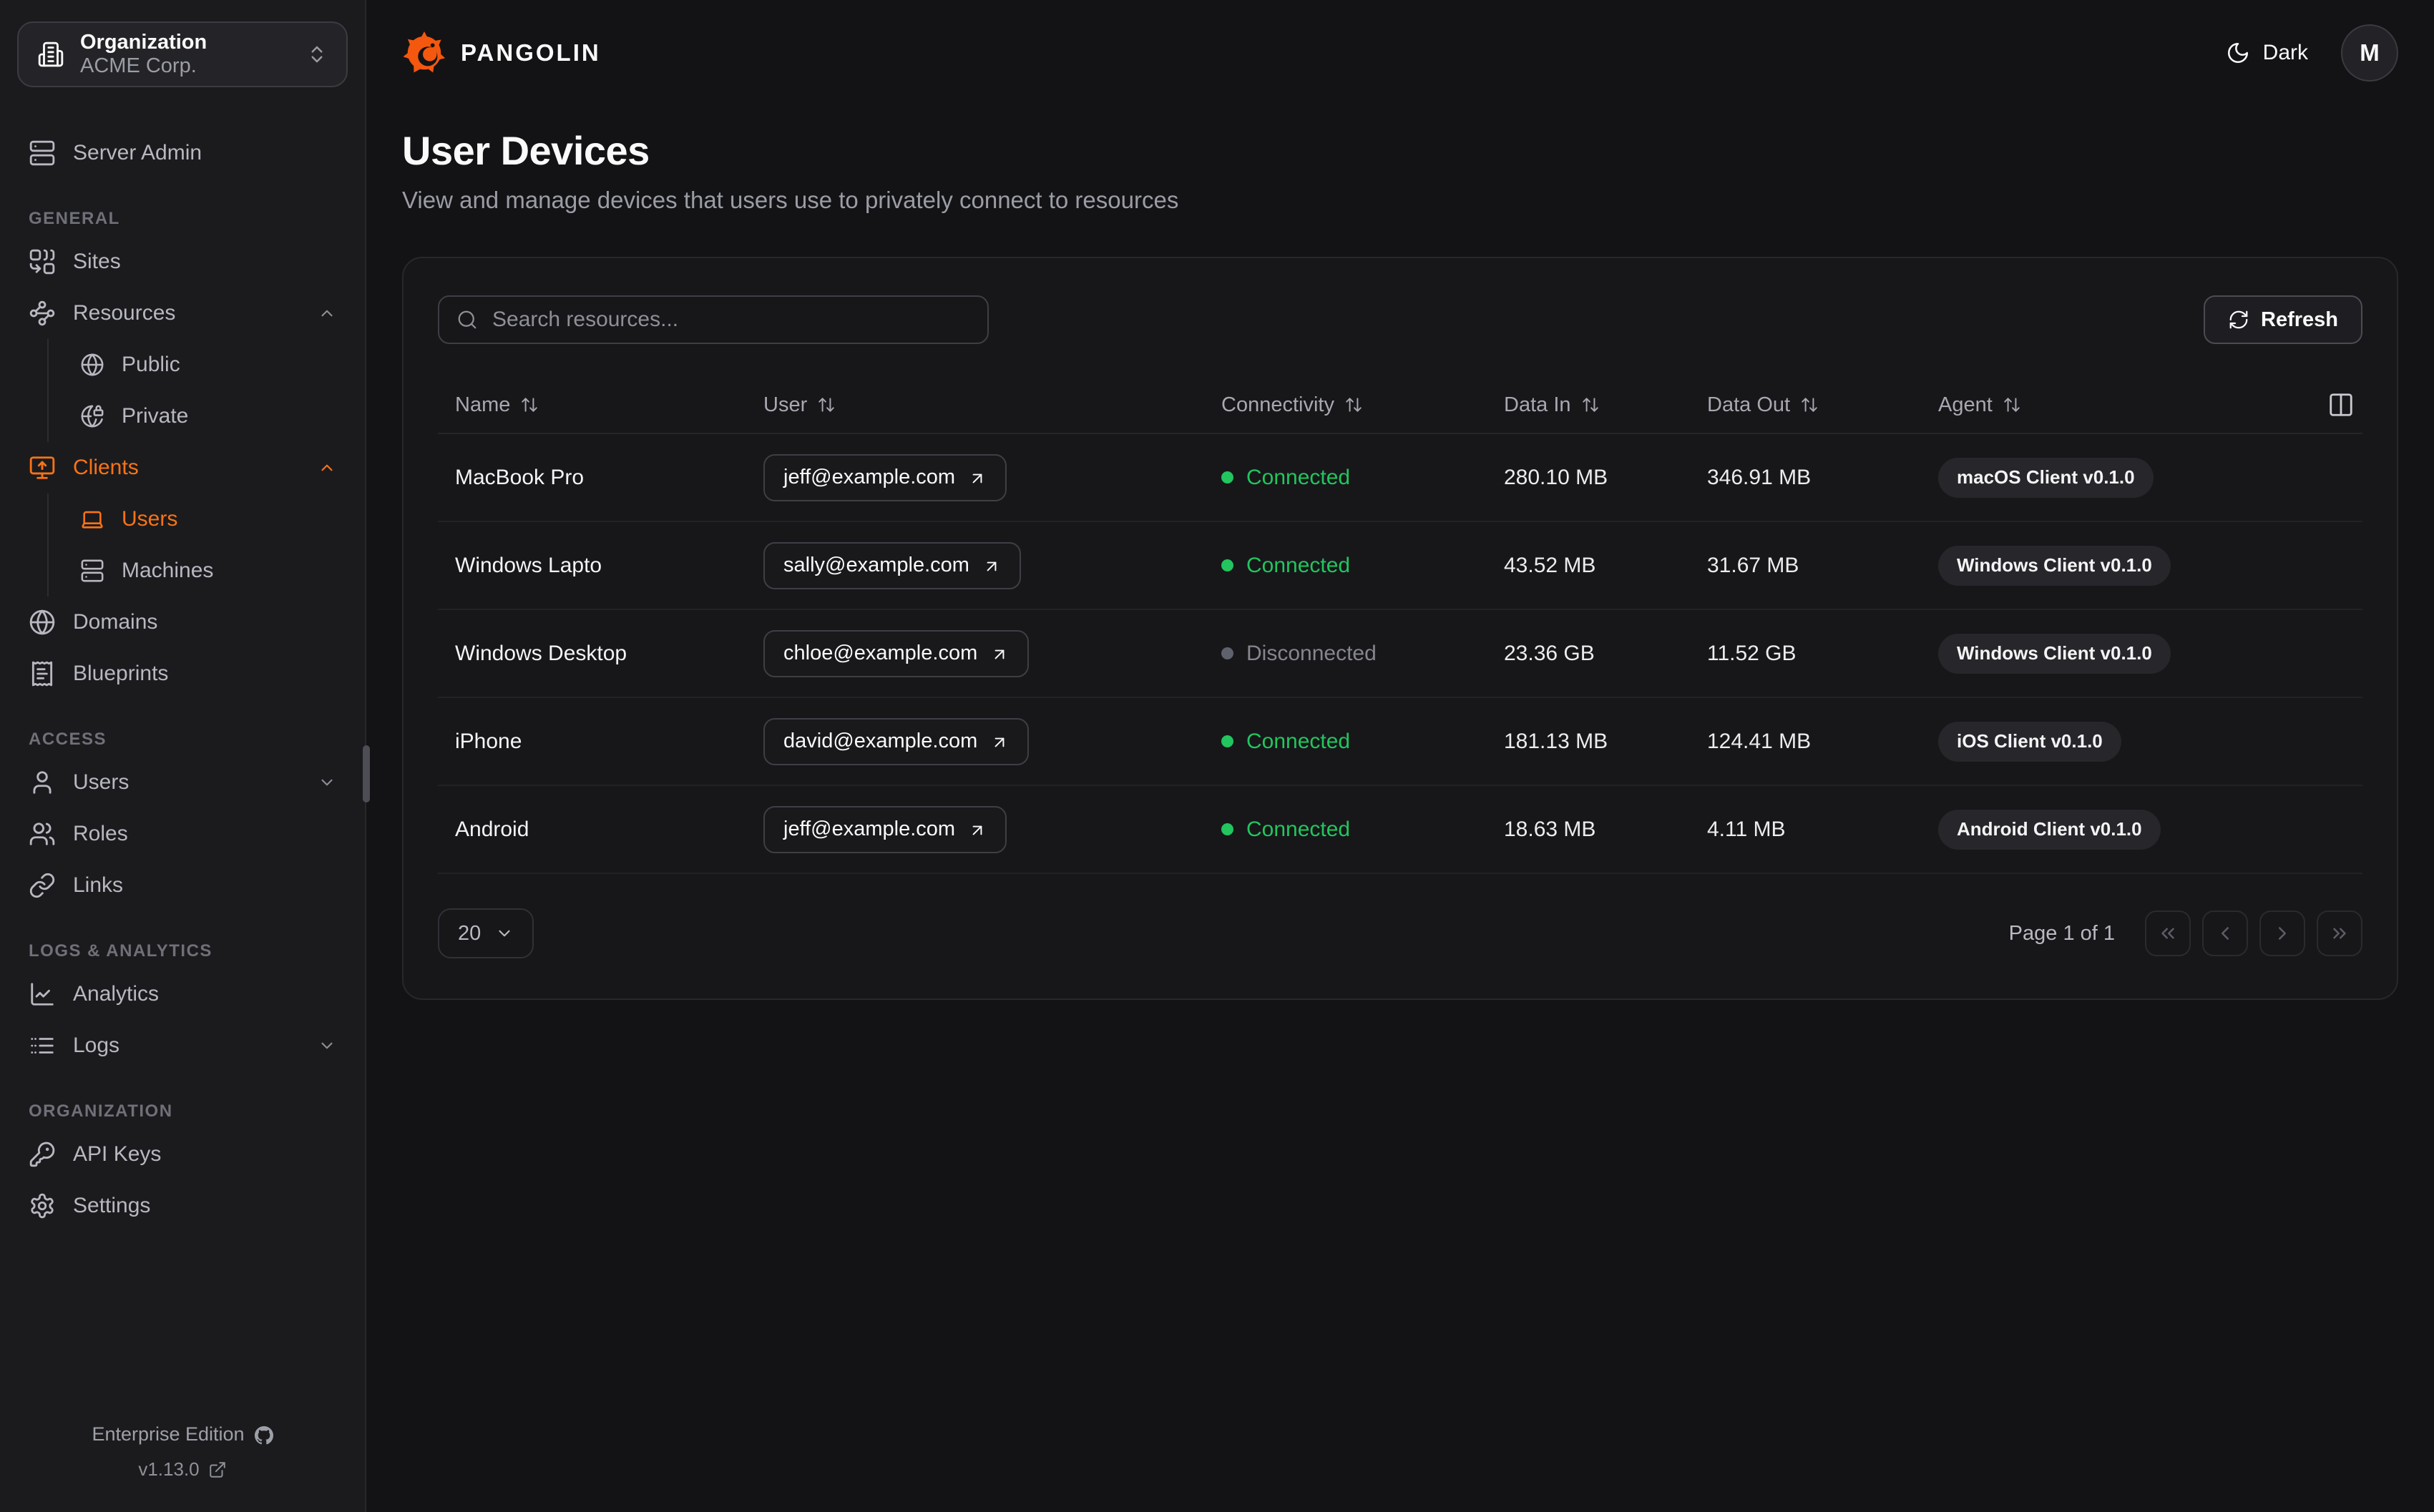 The width and height of the screenshot is (2434, 1512). I want to click on edition-label: Enterprise Edition, so click(168, 1434).